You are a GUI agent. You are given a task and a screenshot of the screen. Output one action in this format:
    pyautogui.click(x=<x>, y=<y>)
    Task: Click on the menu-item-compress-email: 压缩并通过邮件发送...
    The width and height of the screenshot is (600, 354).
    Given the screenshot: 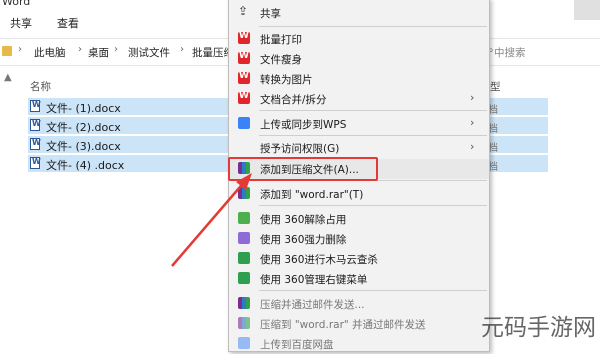 What is the action you would take?
    pyautogui.click(x=359, y=304)
    